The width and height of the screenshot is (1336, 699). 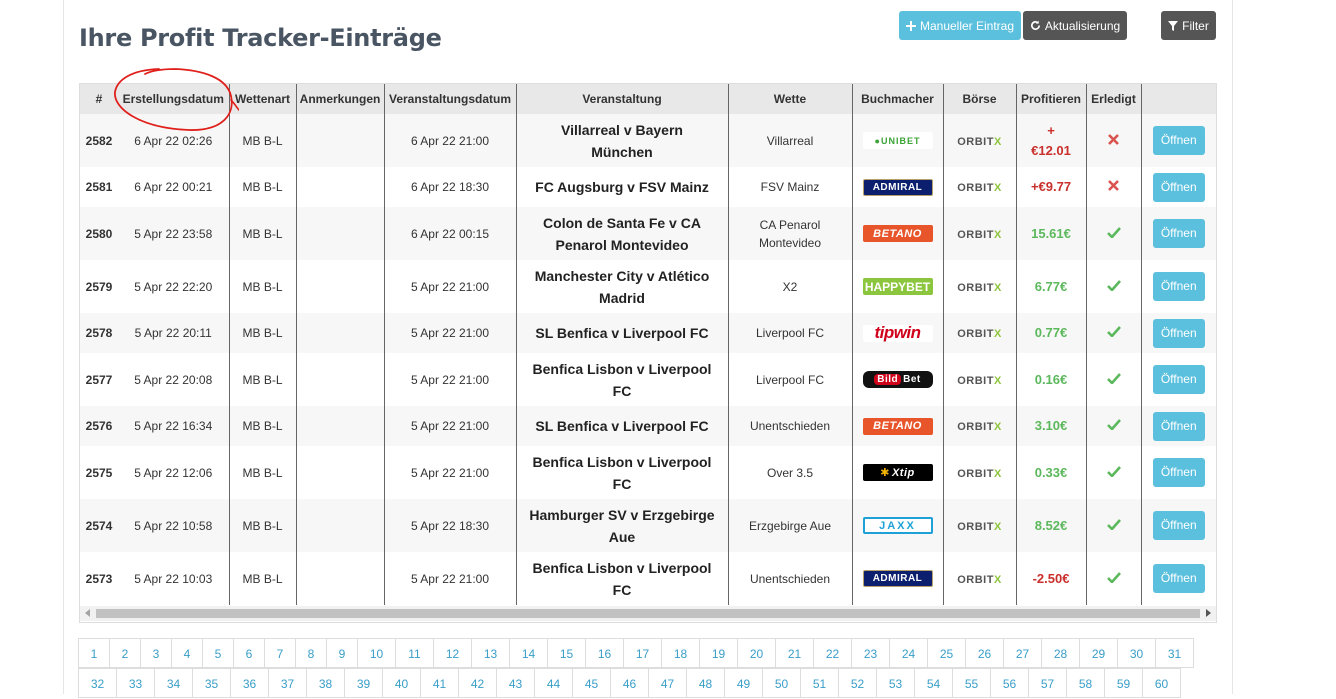 What do you see at coordinates (566, 653) in the screenshot?
I see `page-link: 15` at bounding box center [566, 653].